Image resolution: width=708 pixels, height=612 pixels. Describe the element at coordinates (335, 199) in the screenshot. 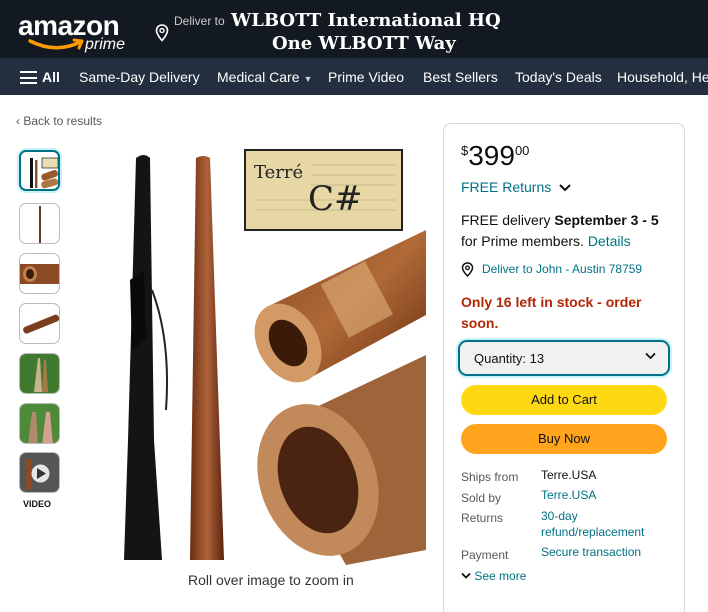

I see `brand-card-note: C#` at that location.